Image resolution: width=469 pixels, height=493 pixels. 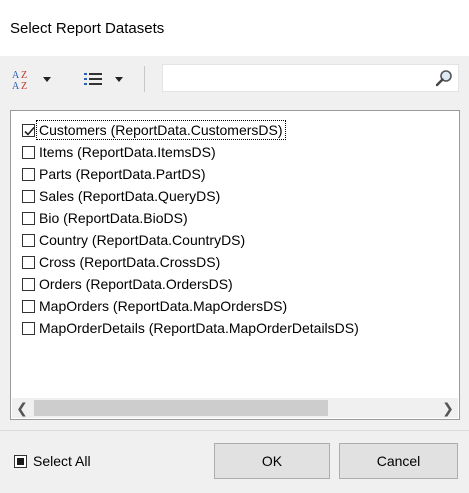 What do you see at coordinates (20, 461) in the screenshot?
I see `select-all-indeterminate-box` at bounding box center [20, 461].